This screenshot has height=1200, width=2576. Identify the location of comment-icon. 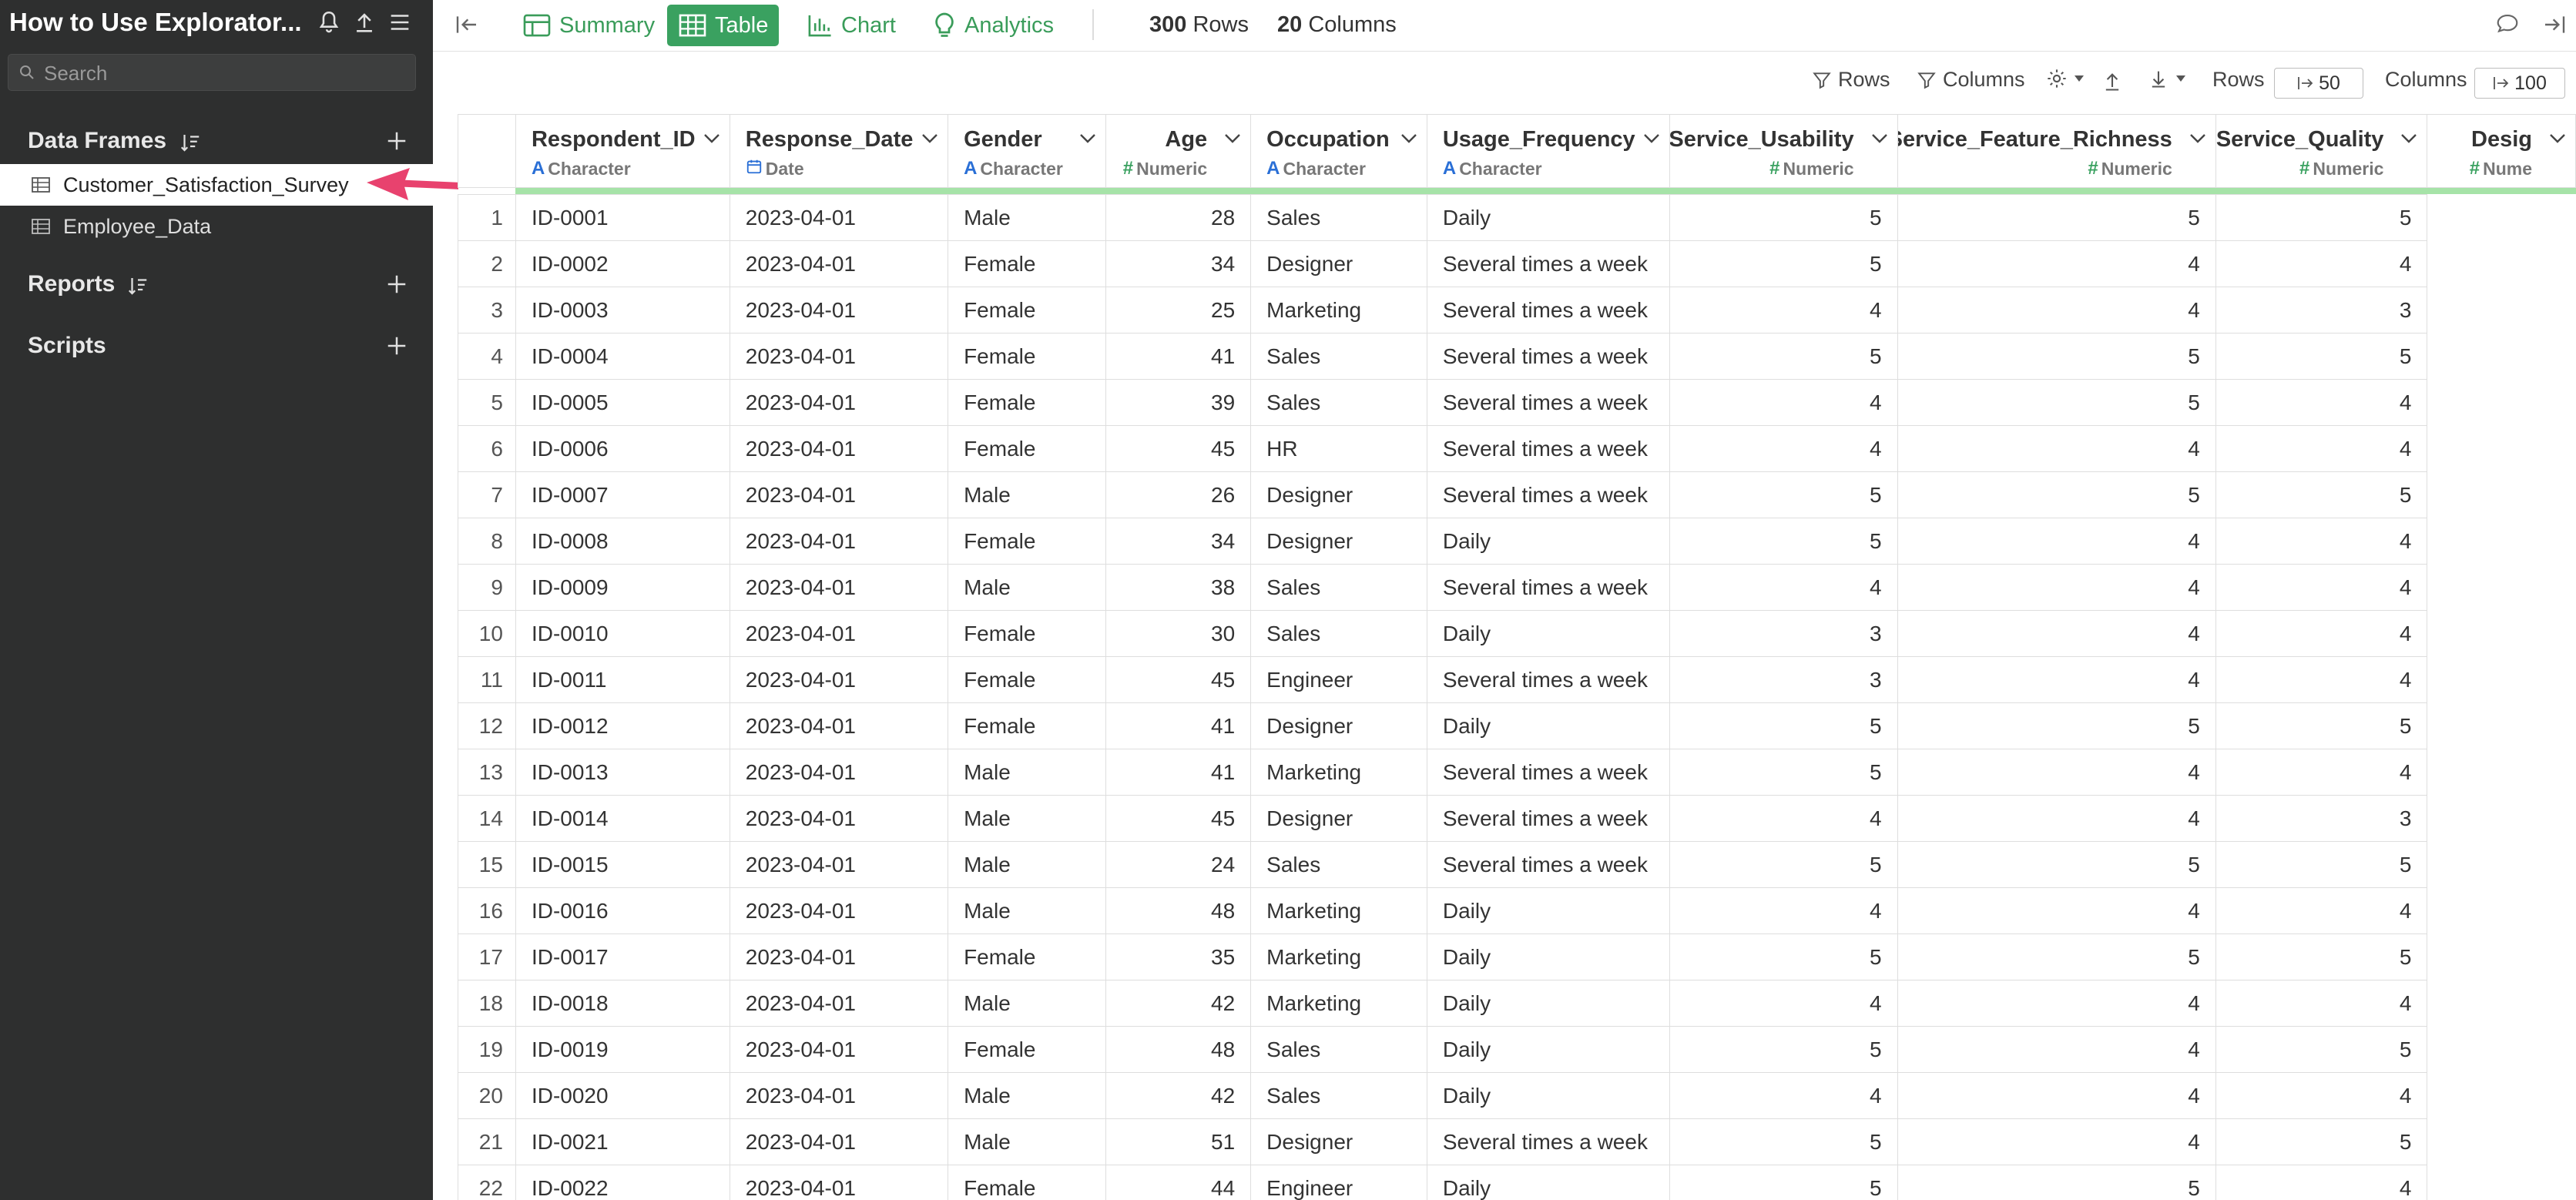
(2507, 23).